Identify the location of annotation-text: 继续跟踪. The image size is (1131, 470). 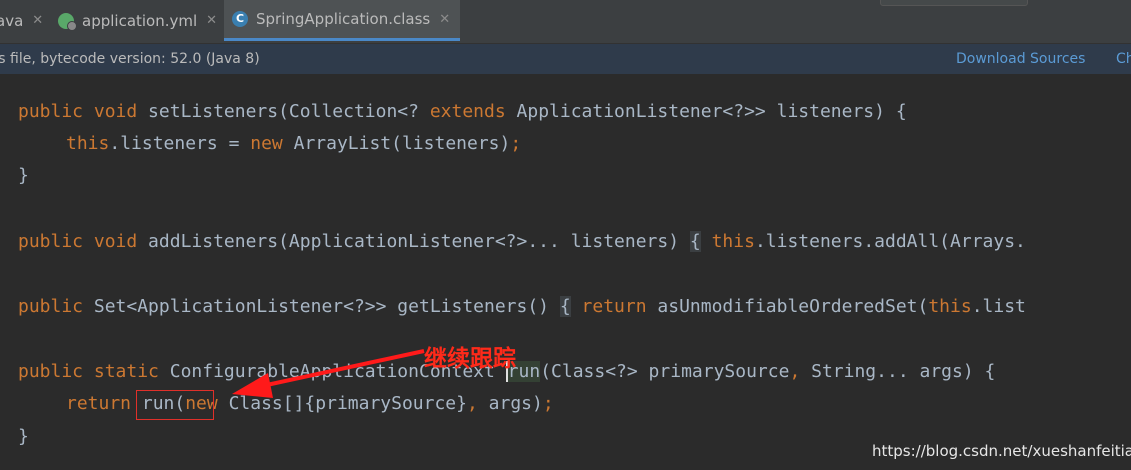
(470, 359).